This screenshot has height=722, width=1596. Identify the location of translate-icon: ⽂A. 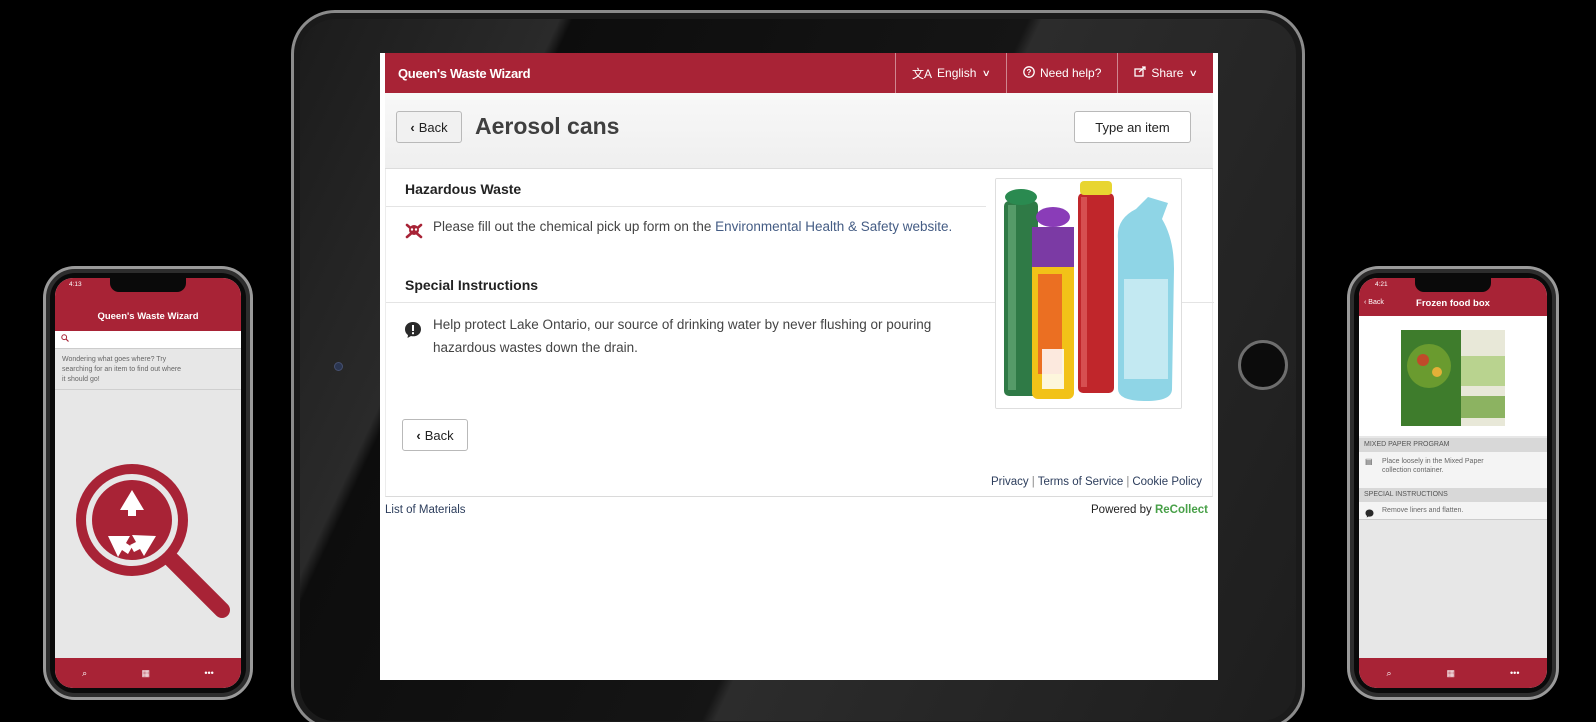
(922, 73).